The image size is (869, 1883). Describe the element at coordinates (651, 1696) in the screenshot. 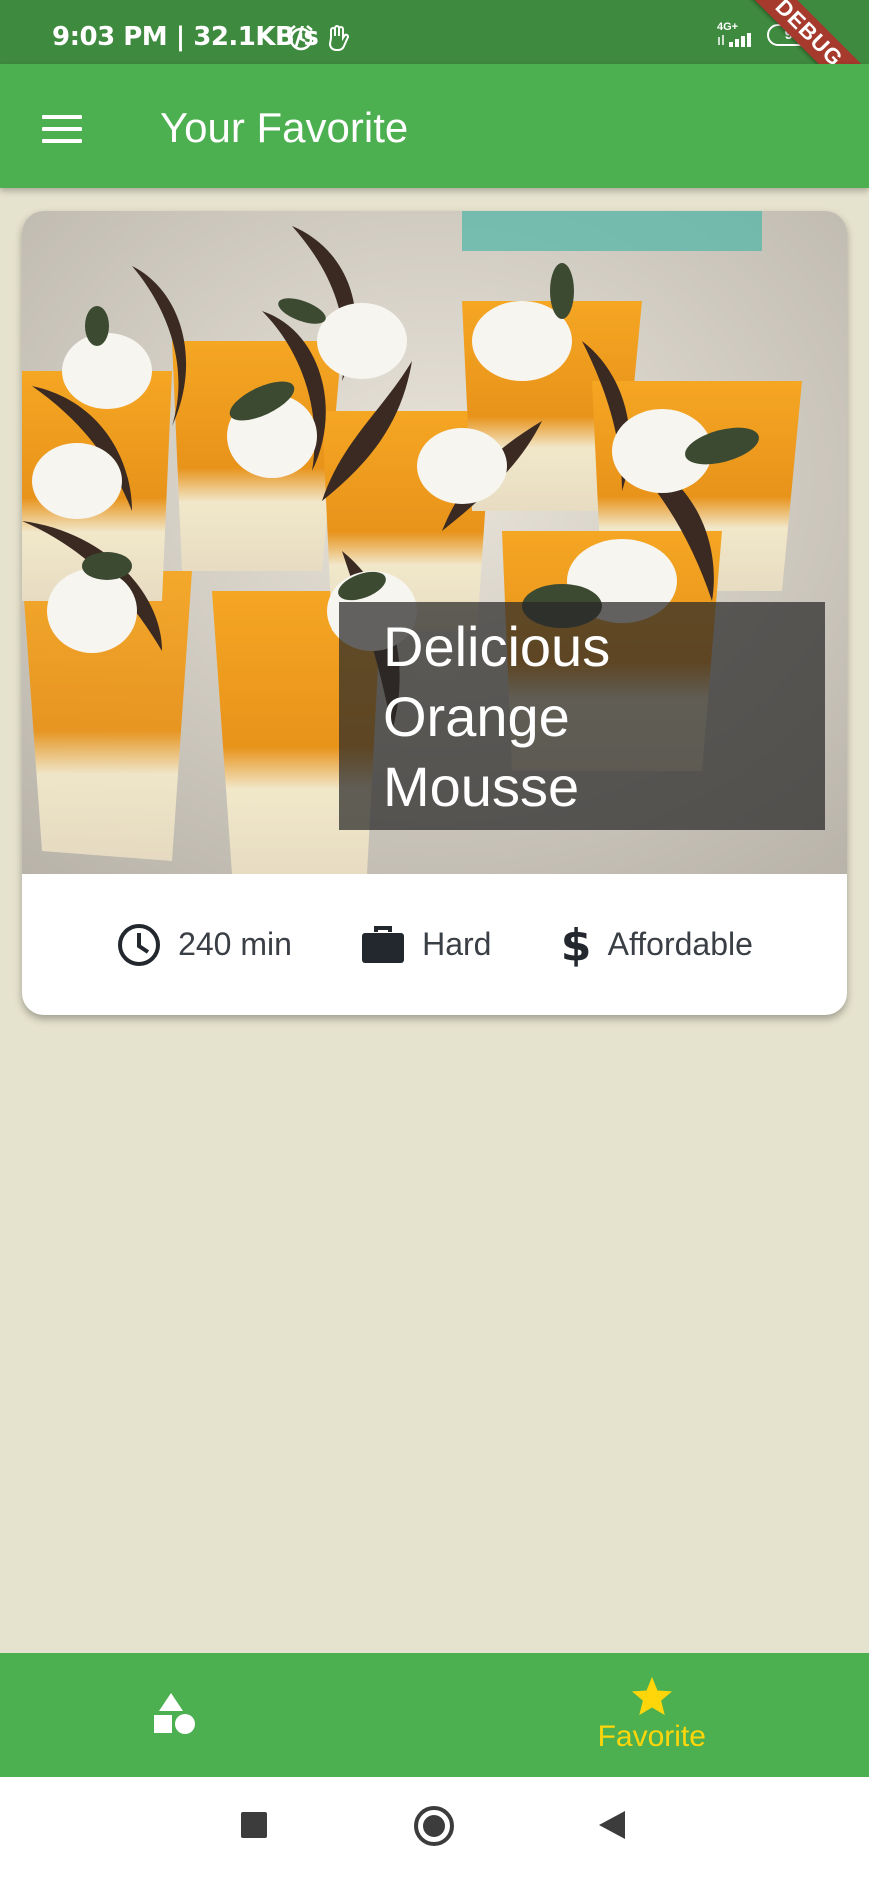

I see `star-icon` at that location.